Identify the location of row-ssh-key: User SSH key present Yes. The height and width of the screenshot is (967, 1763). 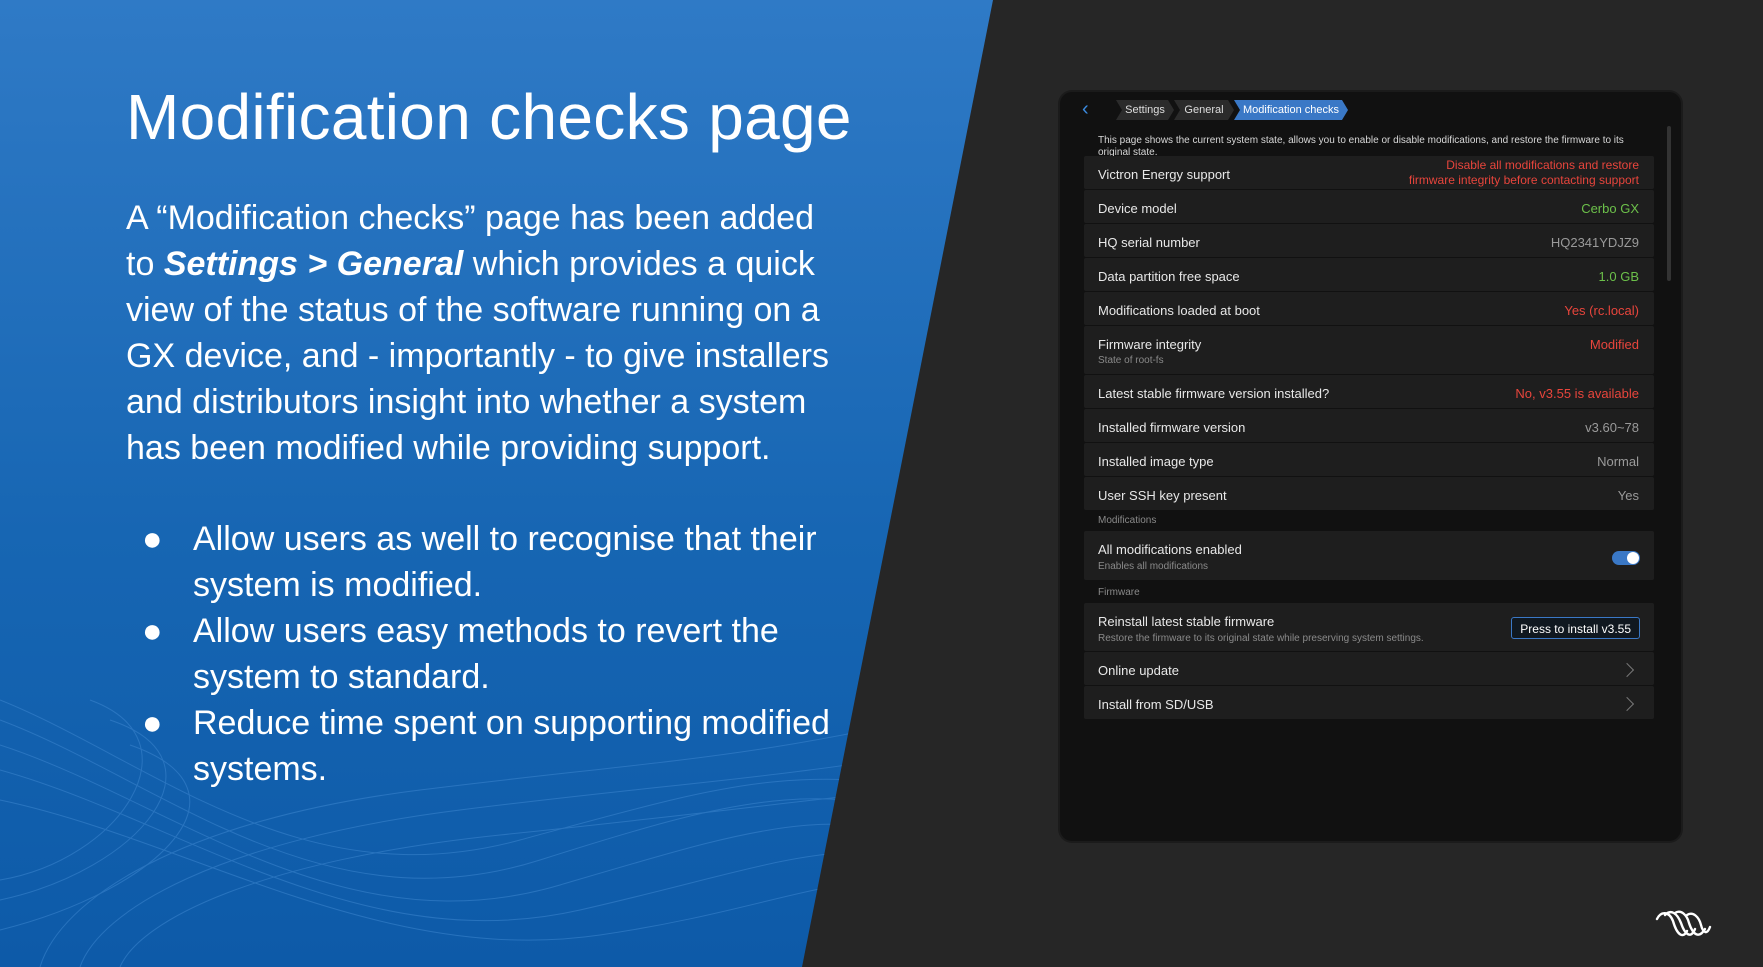
(1369, 493).